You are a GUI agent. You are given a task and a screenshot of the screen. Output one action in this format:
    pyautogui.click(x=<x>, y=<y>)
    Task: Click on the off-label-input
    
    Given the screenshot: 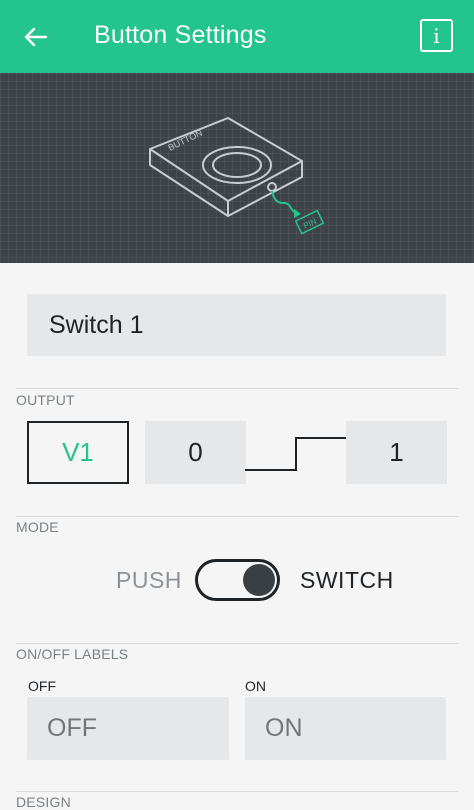 What is the action you would take?
    pyautogui.click(x=128, y=728)
    